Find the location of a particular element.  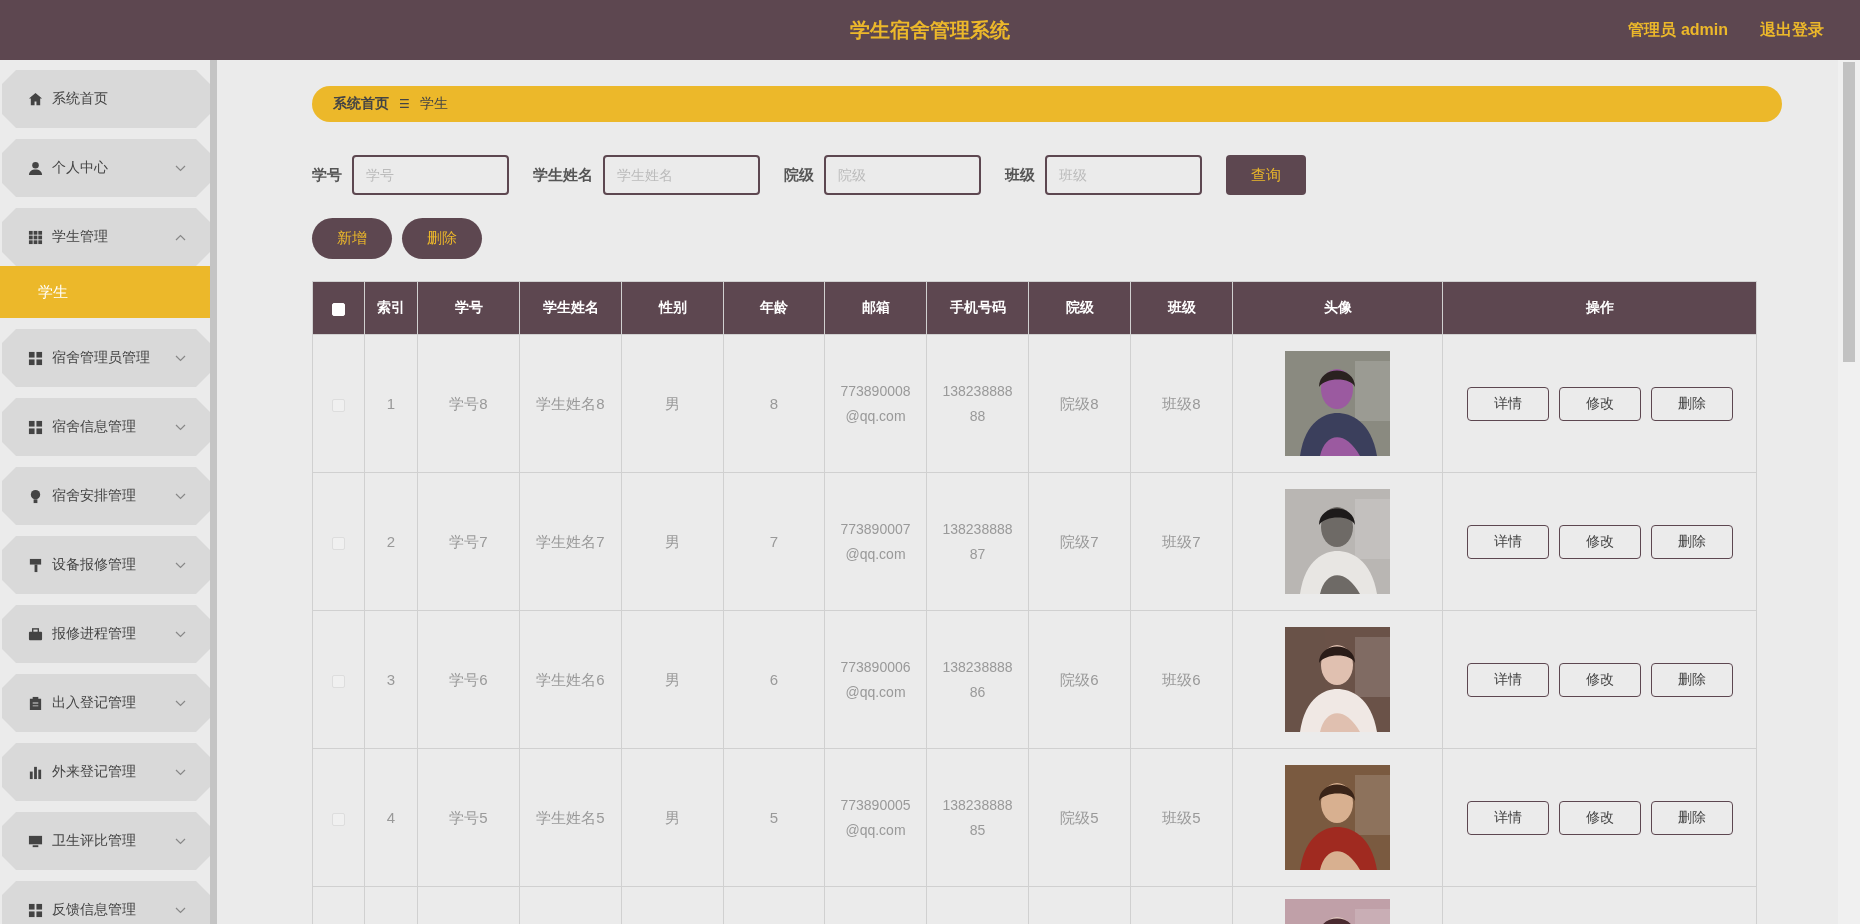

sidebar-item: 卫生评比管理 is located at coordinates (106, 841).